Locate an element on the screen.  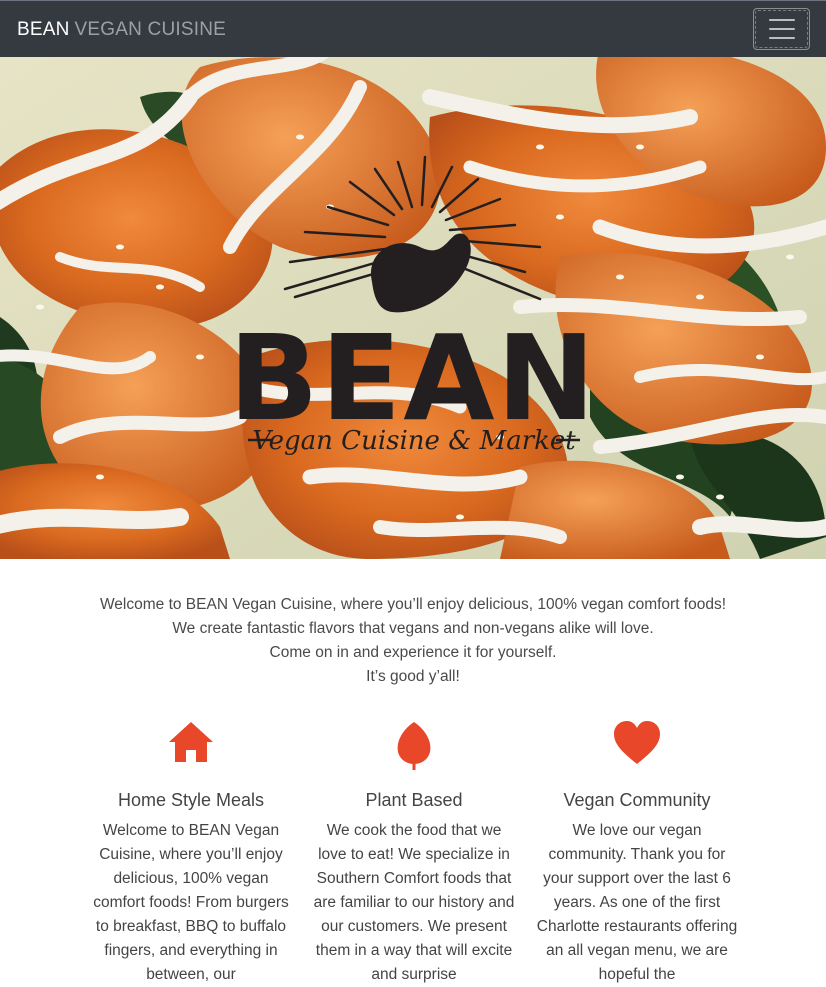
feature-title: Home Style Meals is located at coordinates (191, 800).